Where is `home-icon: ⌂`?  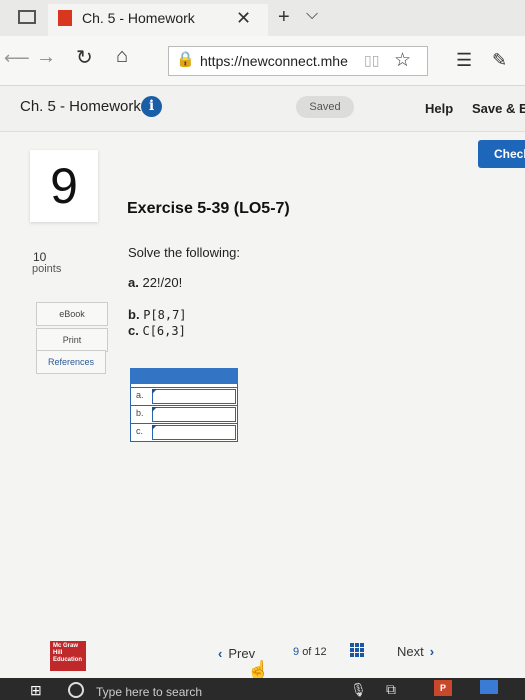
home-icon: ⌂ is located at coordinates (122, 56).